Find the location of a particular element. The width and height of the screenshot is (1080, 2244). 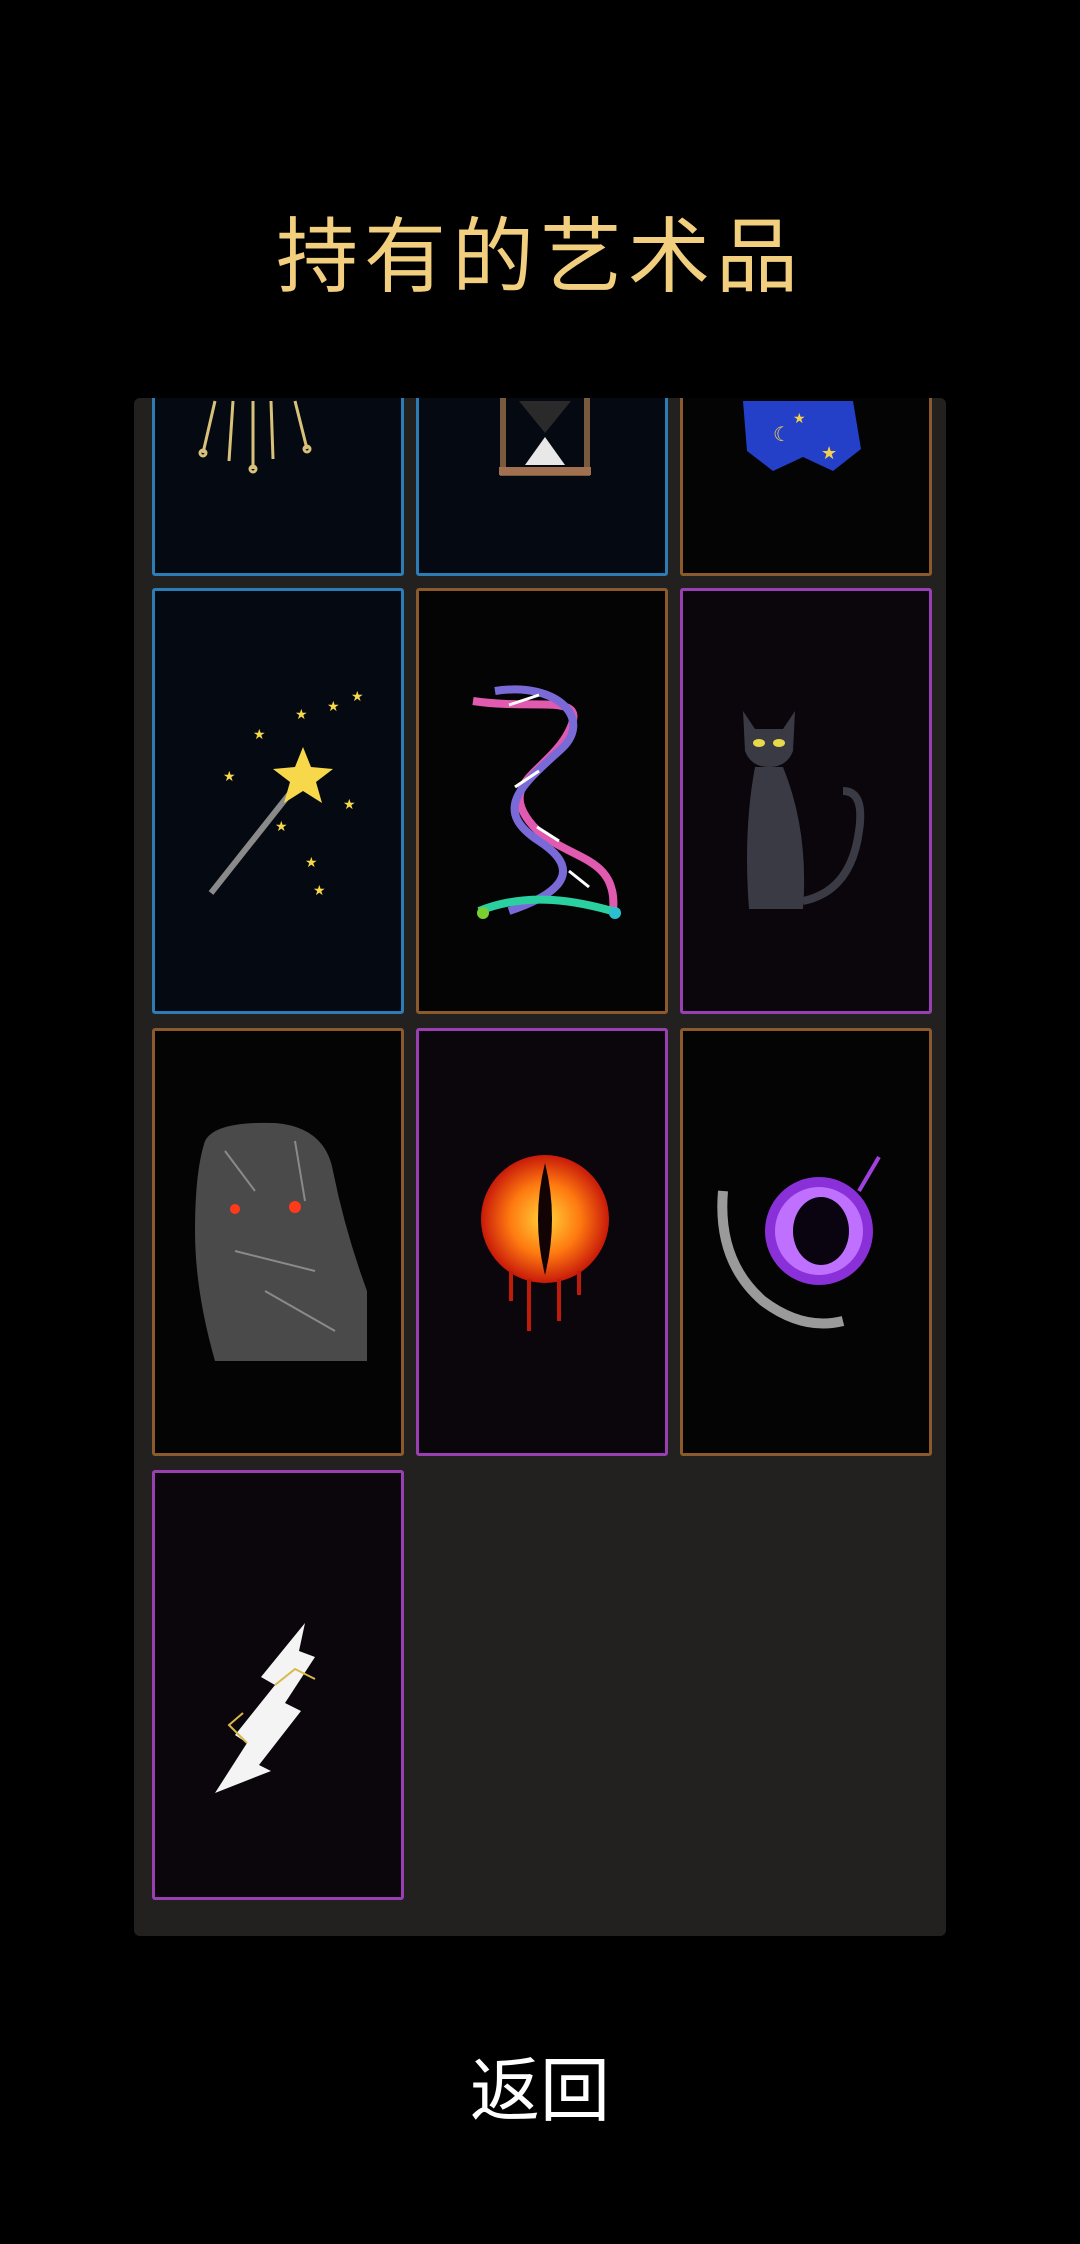

lightning-crack-icon is located at coordinates (265, 1708).